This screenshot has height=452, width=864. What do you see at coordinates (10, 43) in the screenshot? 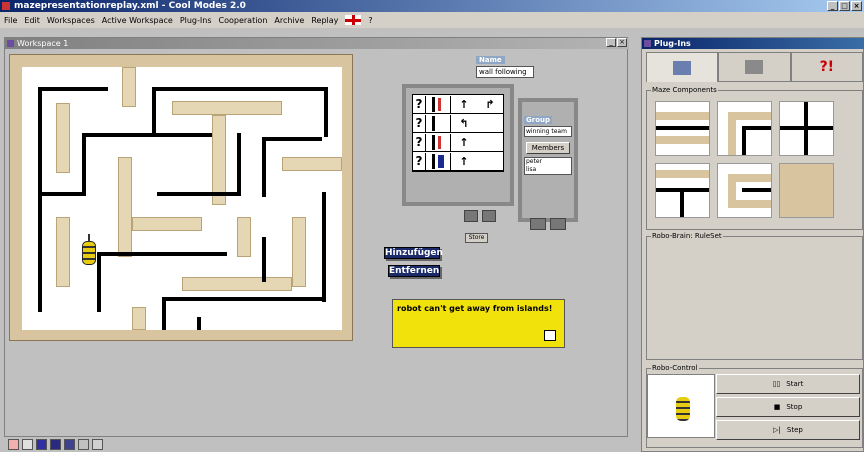
I see `workspace-icon` at bounding box center [10, 43].